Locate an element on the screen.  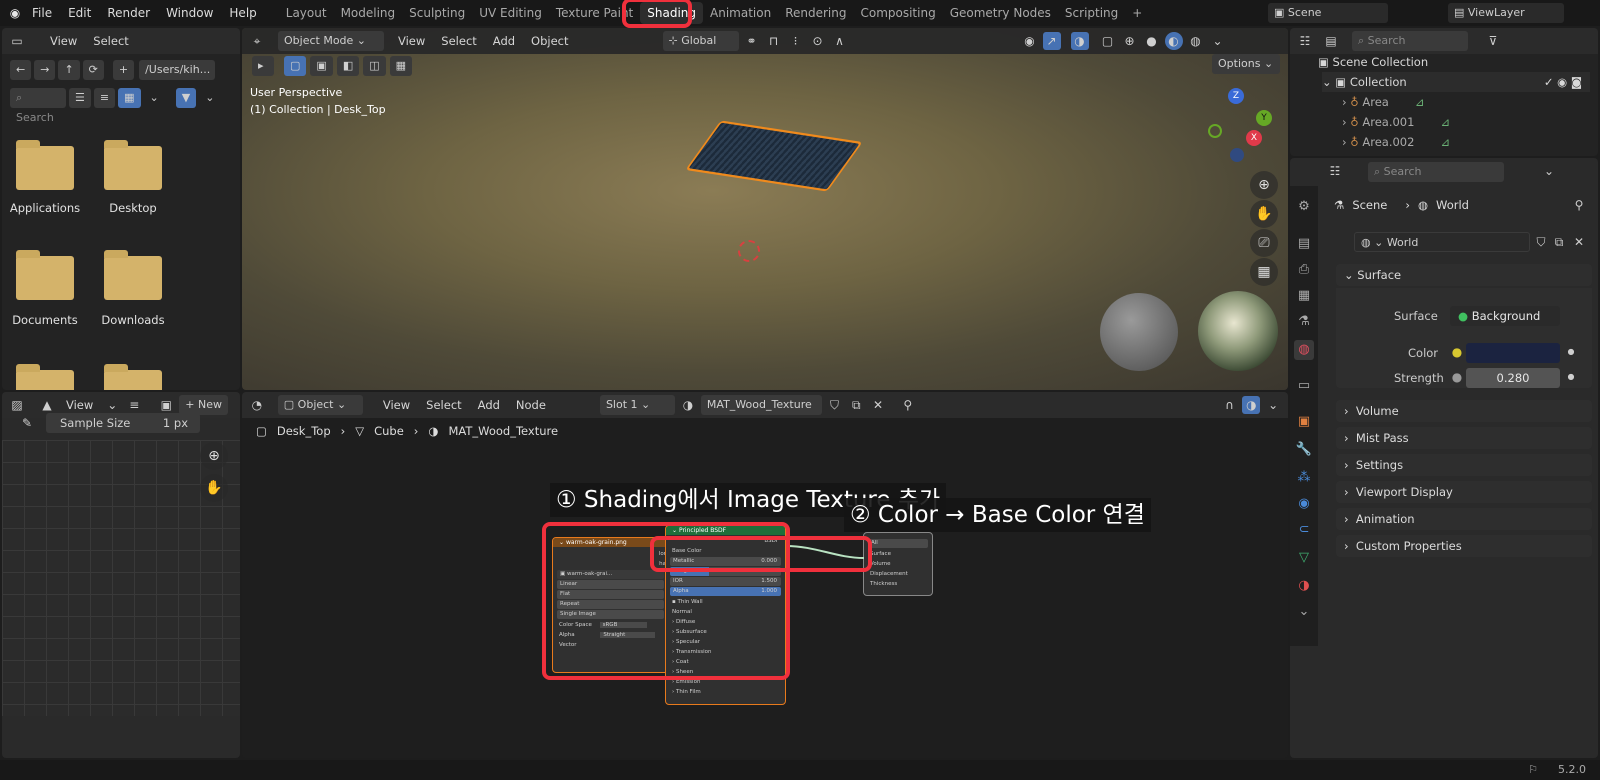
folder-partial-icon is located at coordinates (45, 377).